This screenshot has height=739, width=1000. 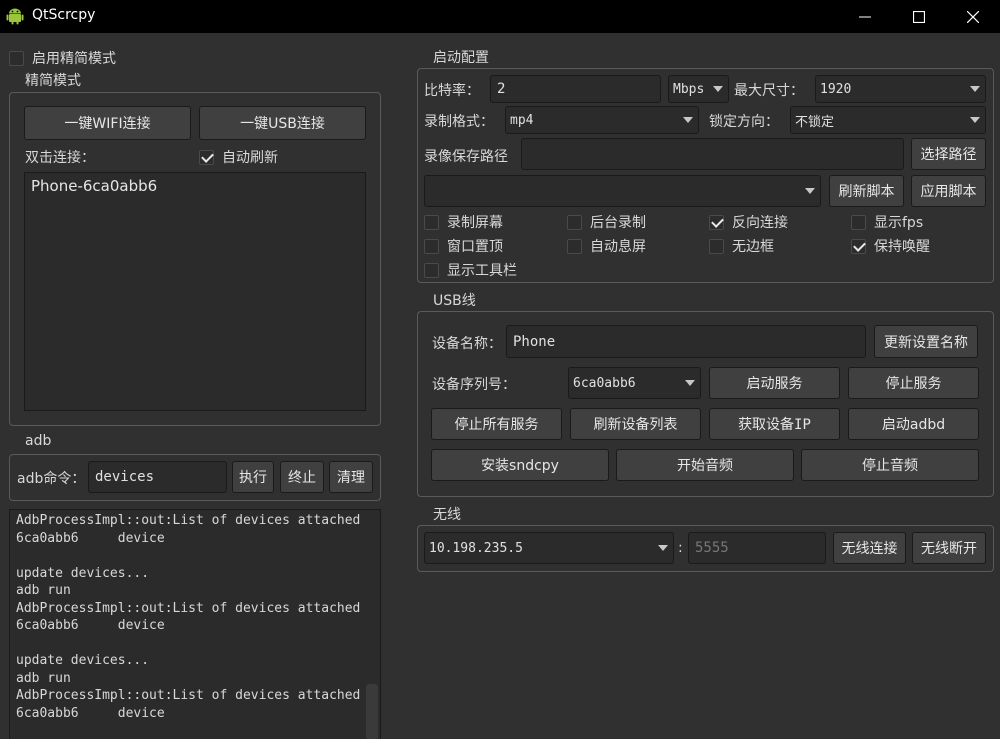 I want to click on serial-select: 6ca0abb6, so click(x=634, y=383).